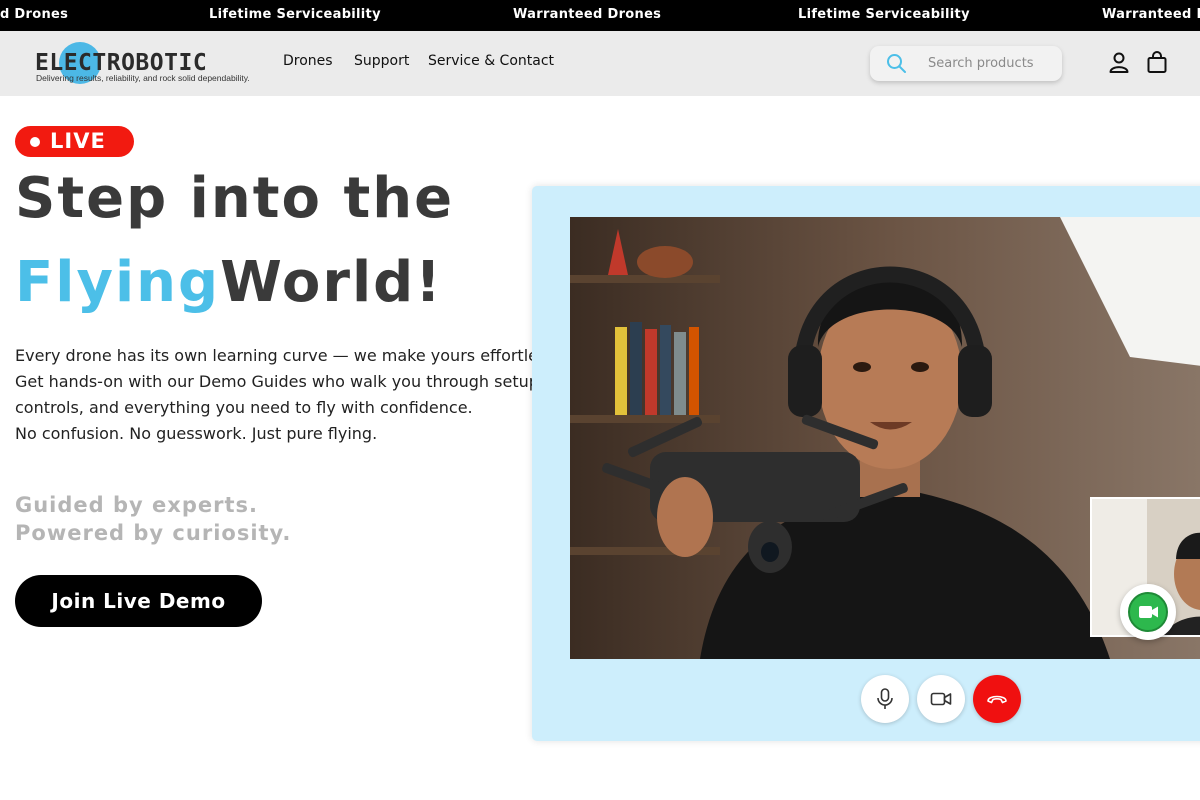 The image size is (1200, 800). Describe the element at coordinates (138, 601) in the screenshot. I see `join-live-demo-button: Join Live Demo` at that location.